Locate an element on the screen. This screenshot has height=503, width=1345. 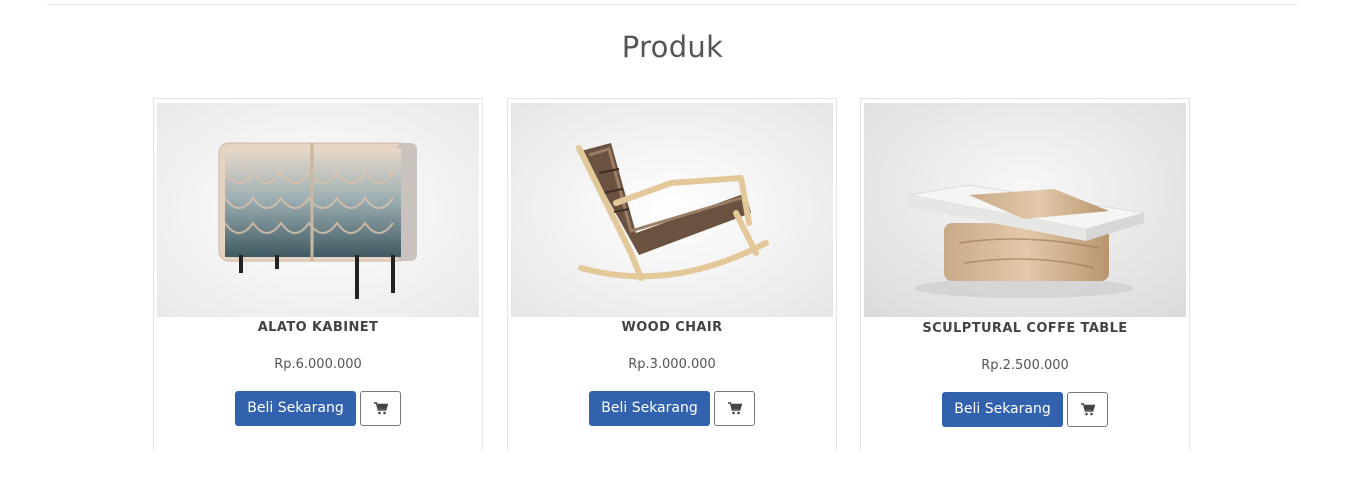
product-price: Rp.2.500.000 is located at coordinates (1025, 365).